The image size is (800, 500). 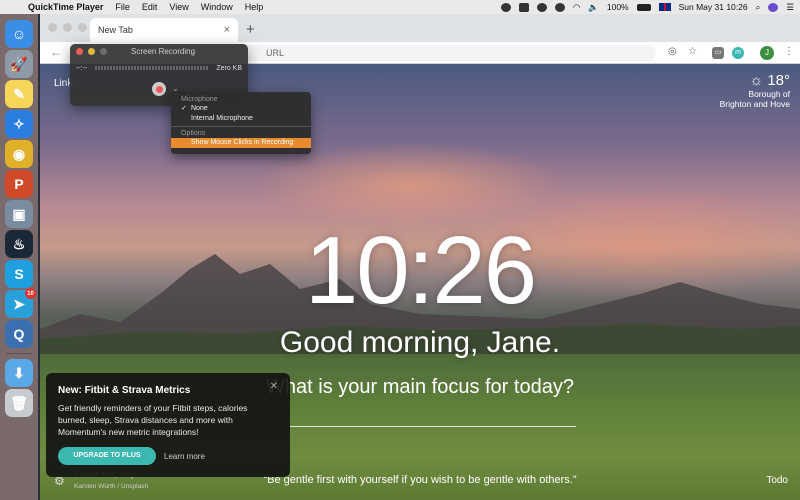 I want to click on menu-view: View, so click(x=178, y=7).